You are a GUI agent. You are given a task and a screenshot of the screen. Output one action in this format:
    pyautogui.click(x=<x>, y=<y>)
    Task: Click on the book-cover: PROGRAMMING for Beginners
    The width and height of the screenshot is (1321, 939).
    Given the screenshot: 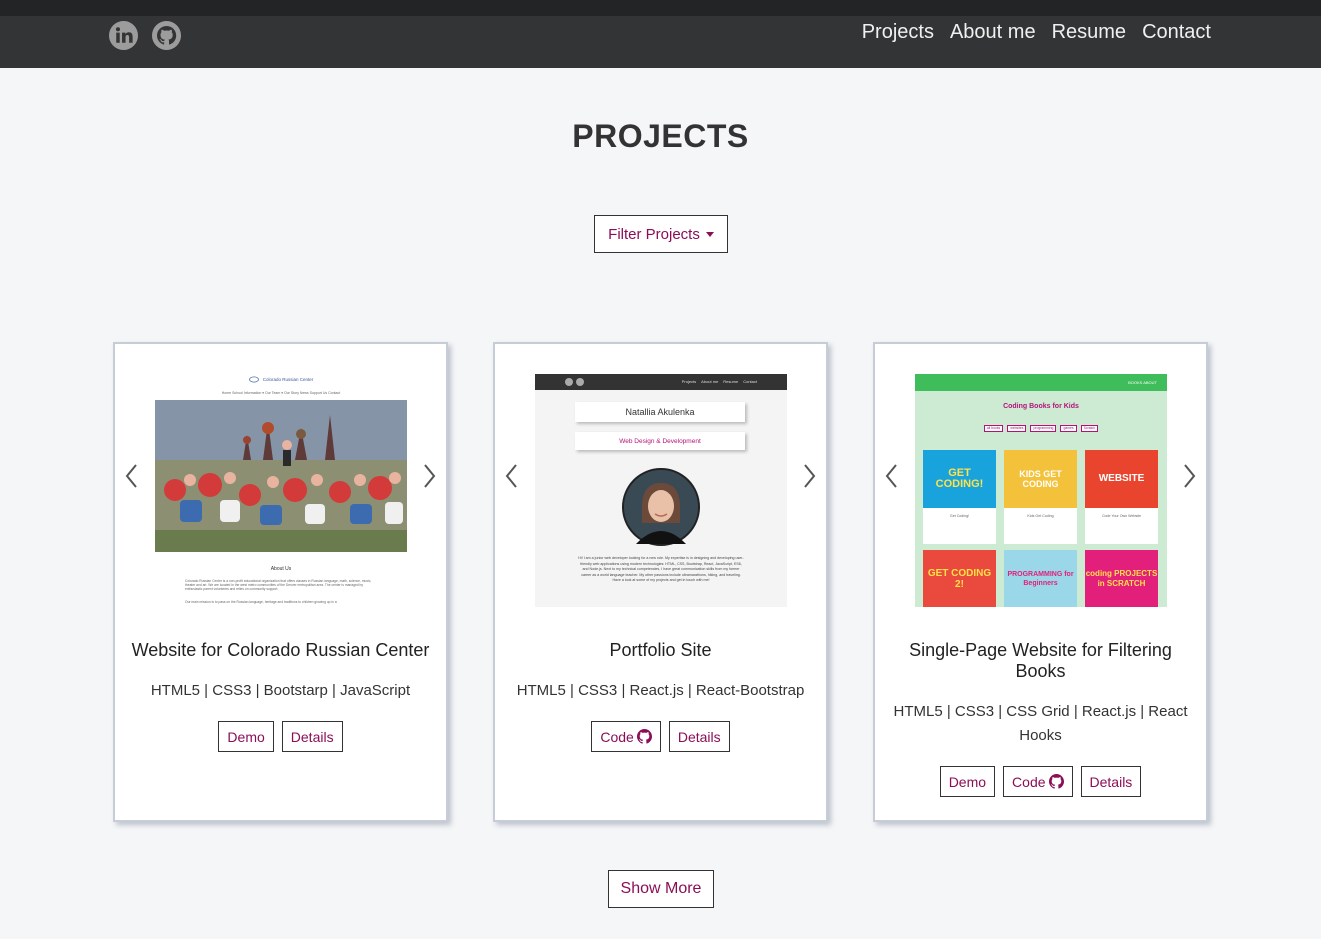 What is the action you would take?
    pyautogui.click(x=1040, y=578)
    